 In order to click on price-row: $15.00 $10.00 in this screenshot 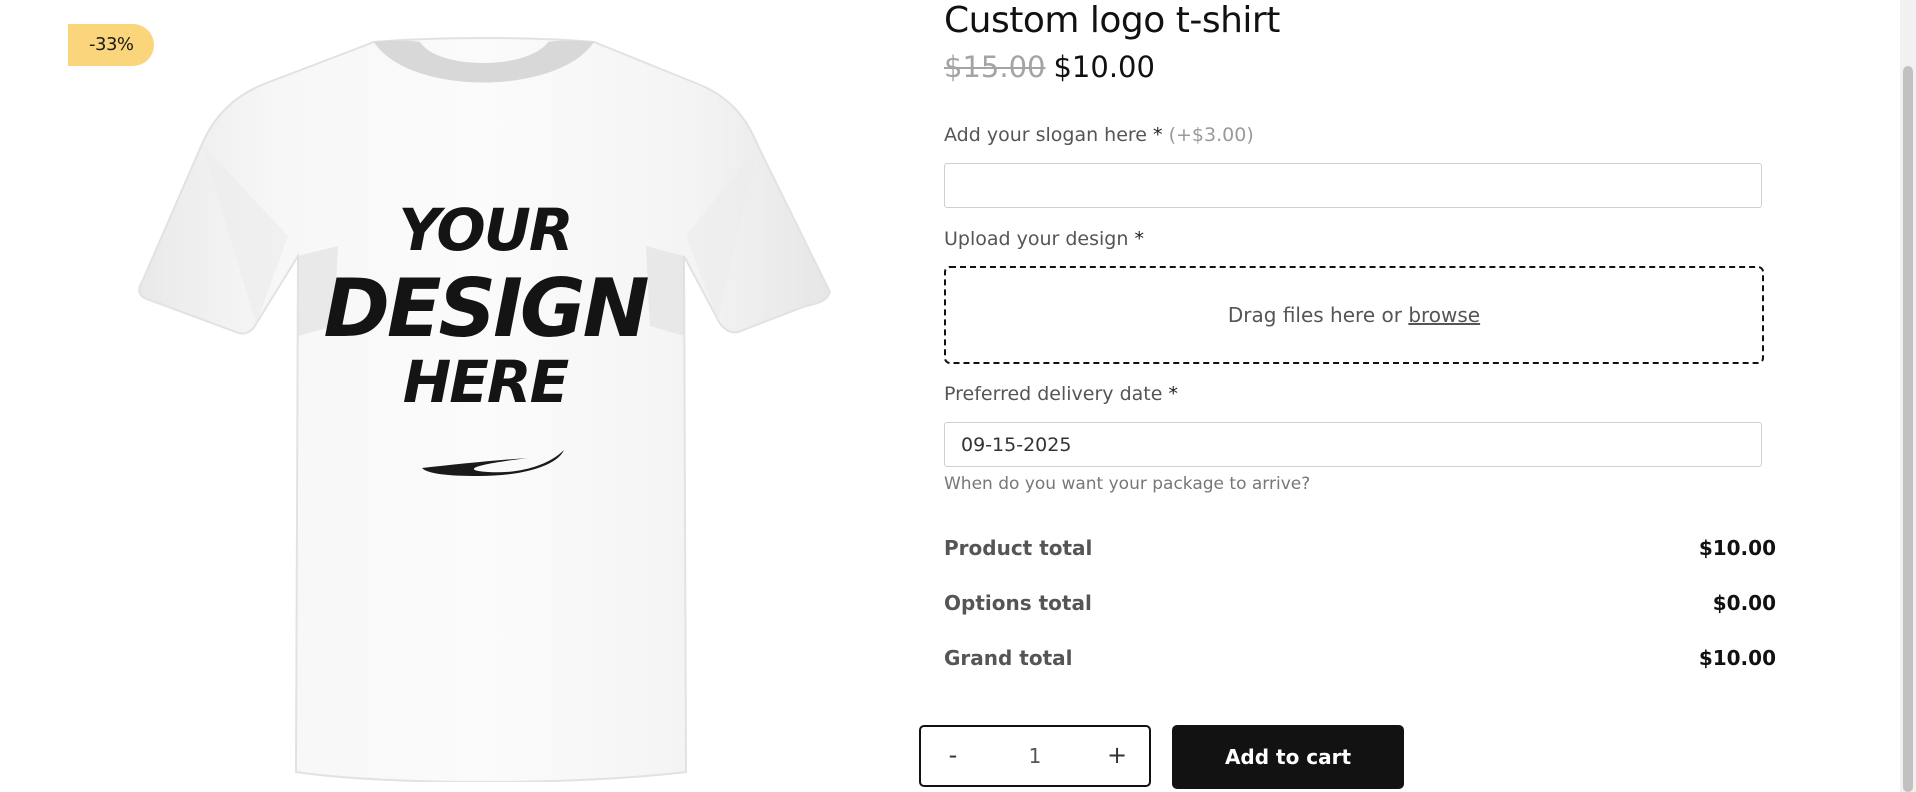, I will do `click(1049, 67)`.